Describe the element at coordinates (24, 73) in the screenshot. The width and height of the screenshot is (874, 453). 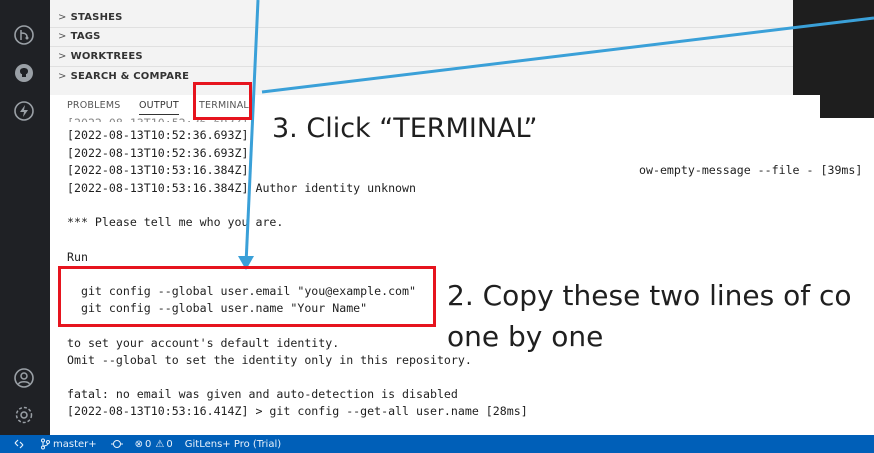
I see `github-icon` at that location.